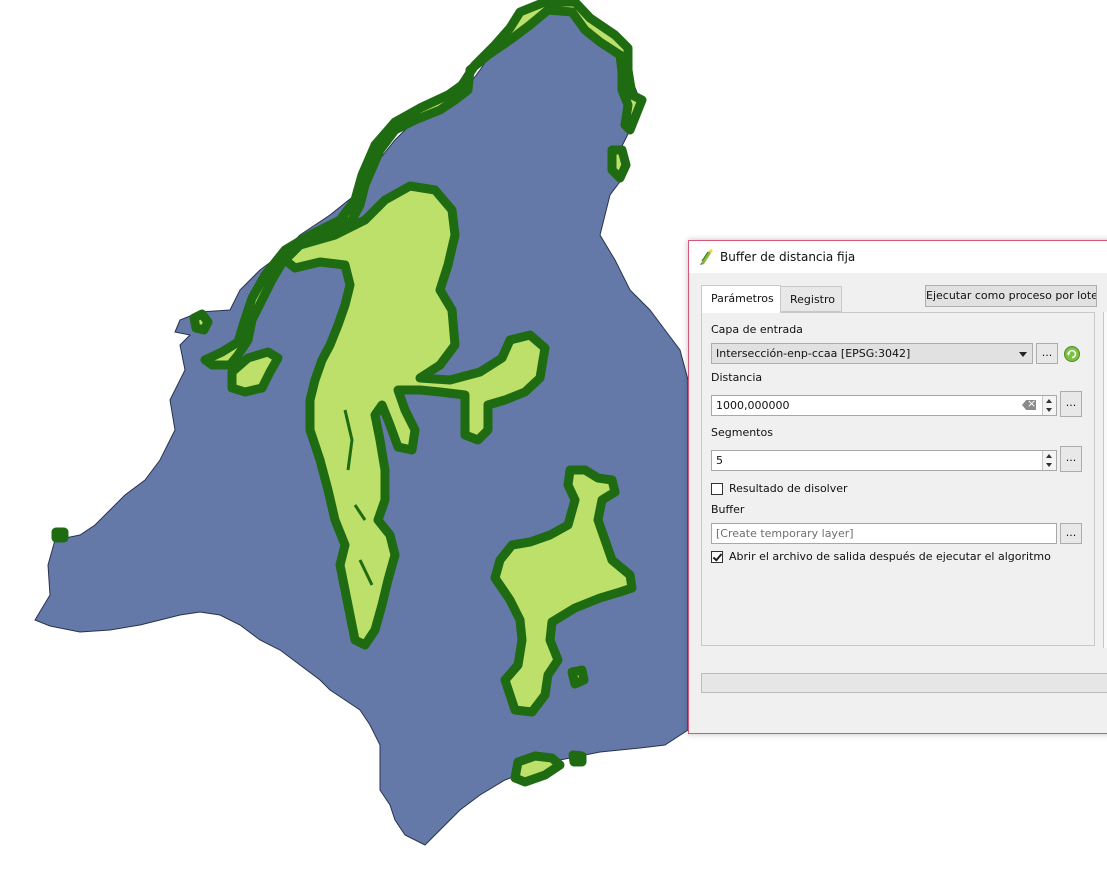 This screenshot has height=872, width=1107. I want to click on dialog-titlebar: Buffer de distancia fija, so click(898, 257).